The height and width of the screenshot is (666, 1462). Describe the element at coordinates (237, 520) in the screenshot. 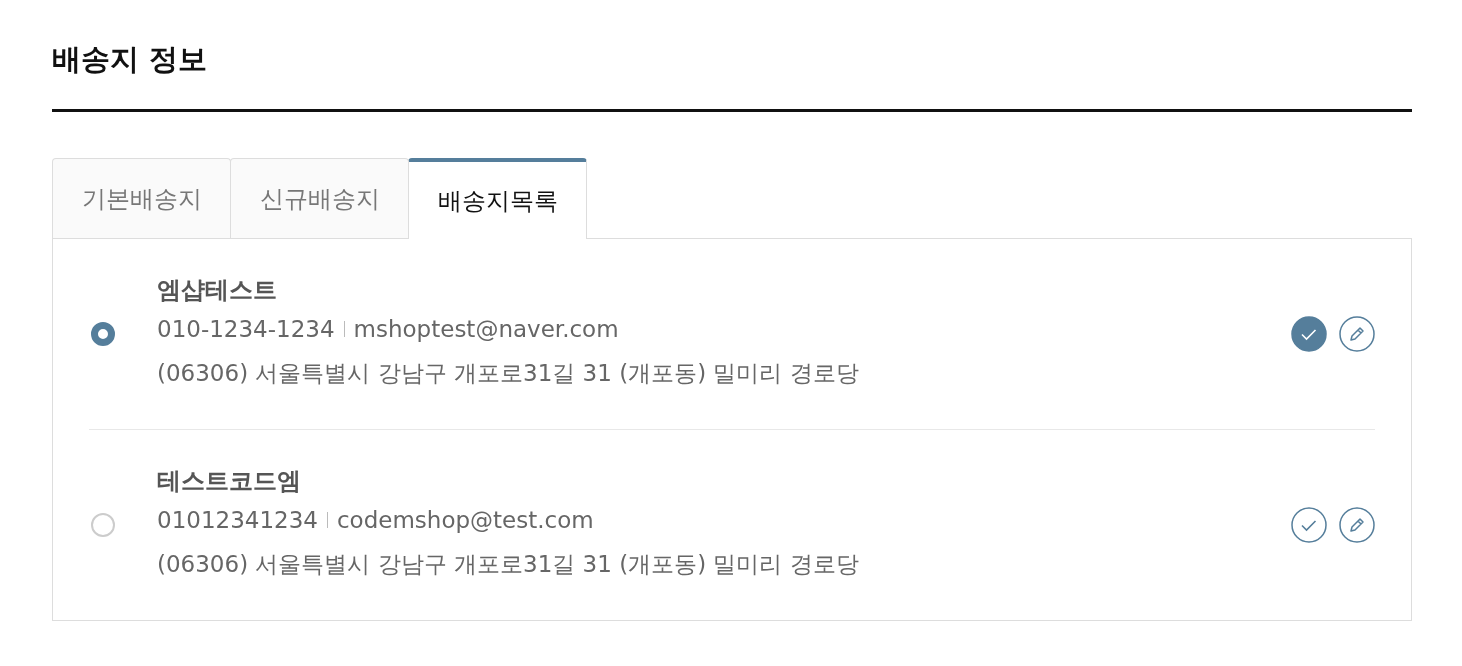

I see `phone-number: 01012341234` at that location.